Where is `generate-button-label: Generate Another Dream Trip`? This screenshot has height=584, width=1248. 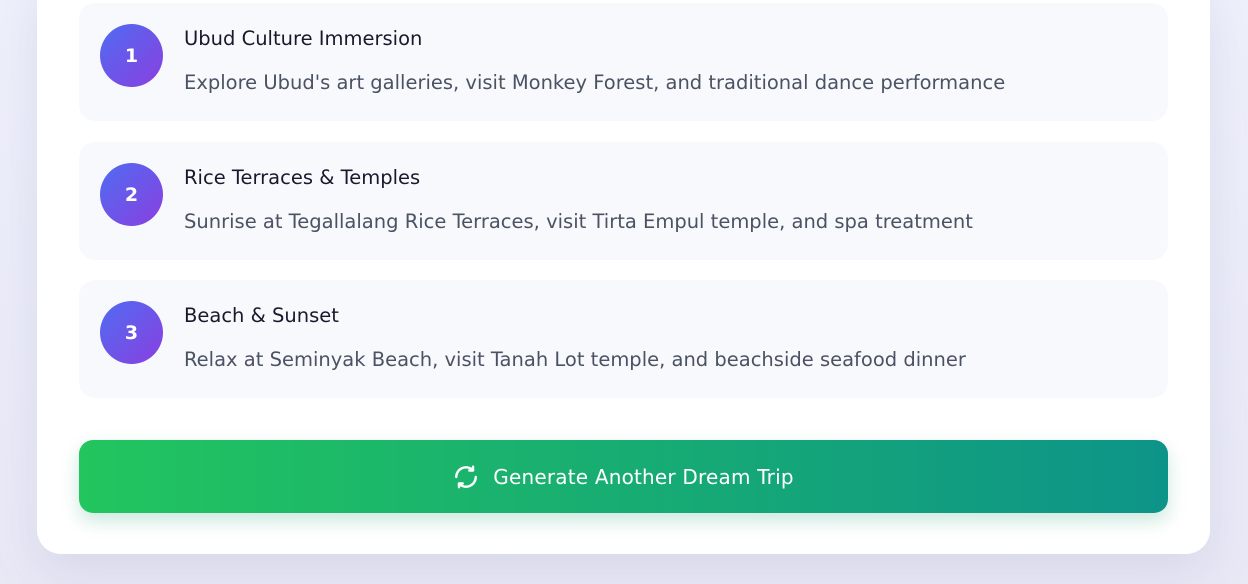 generate-button-label: Generate Another Dream Trip is located at coordinates (643, 476).